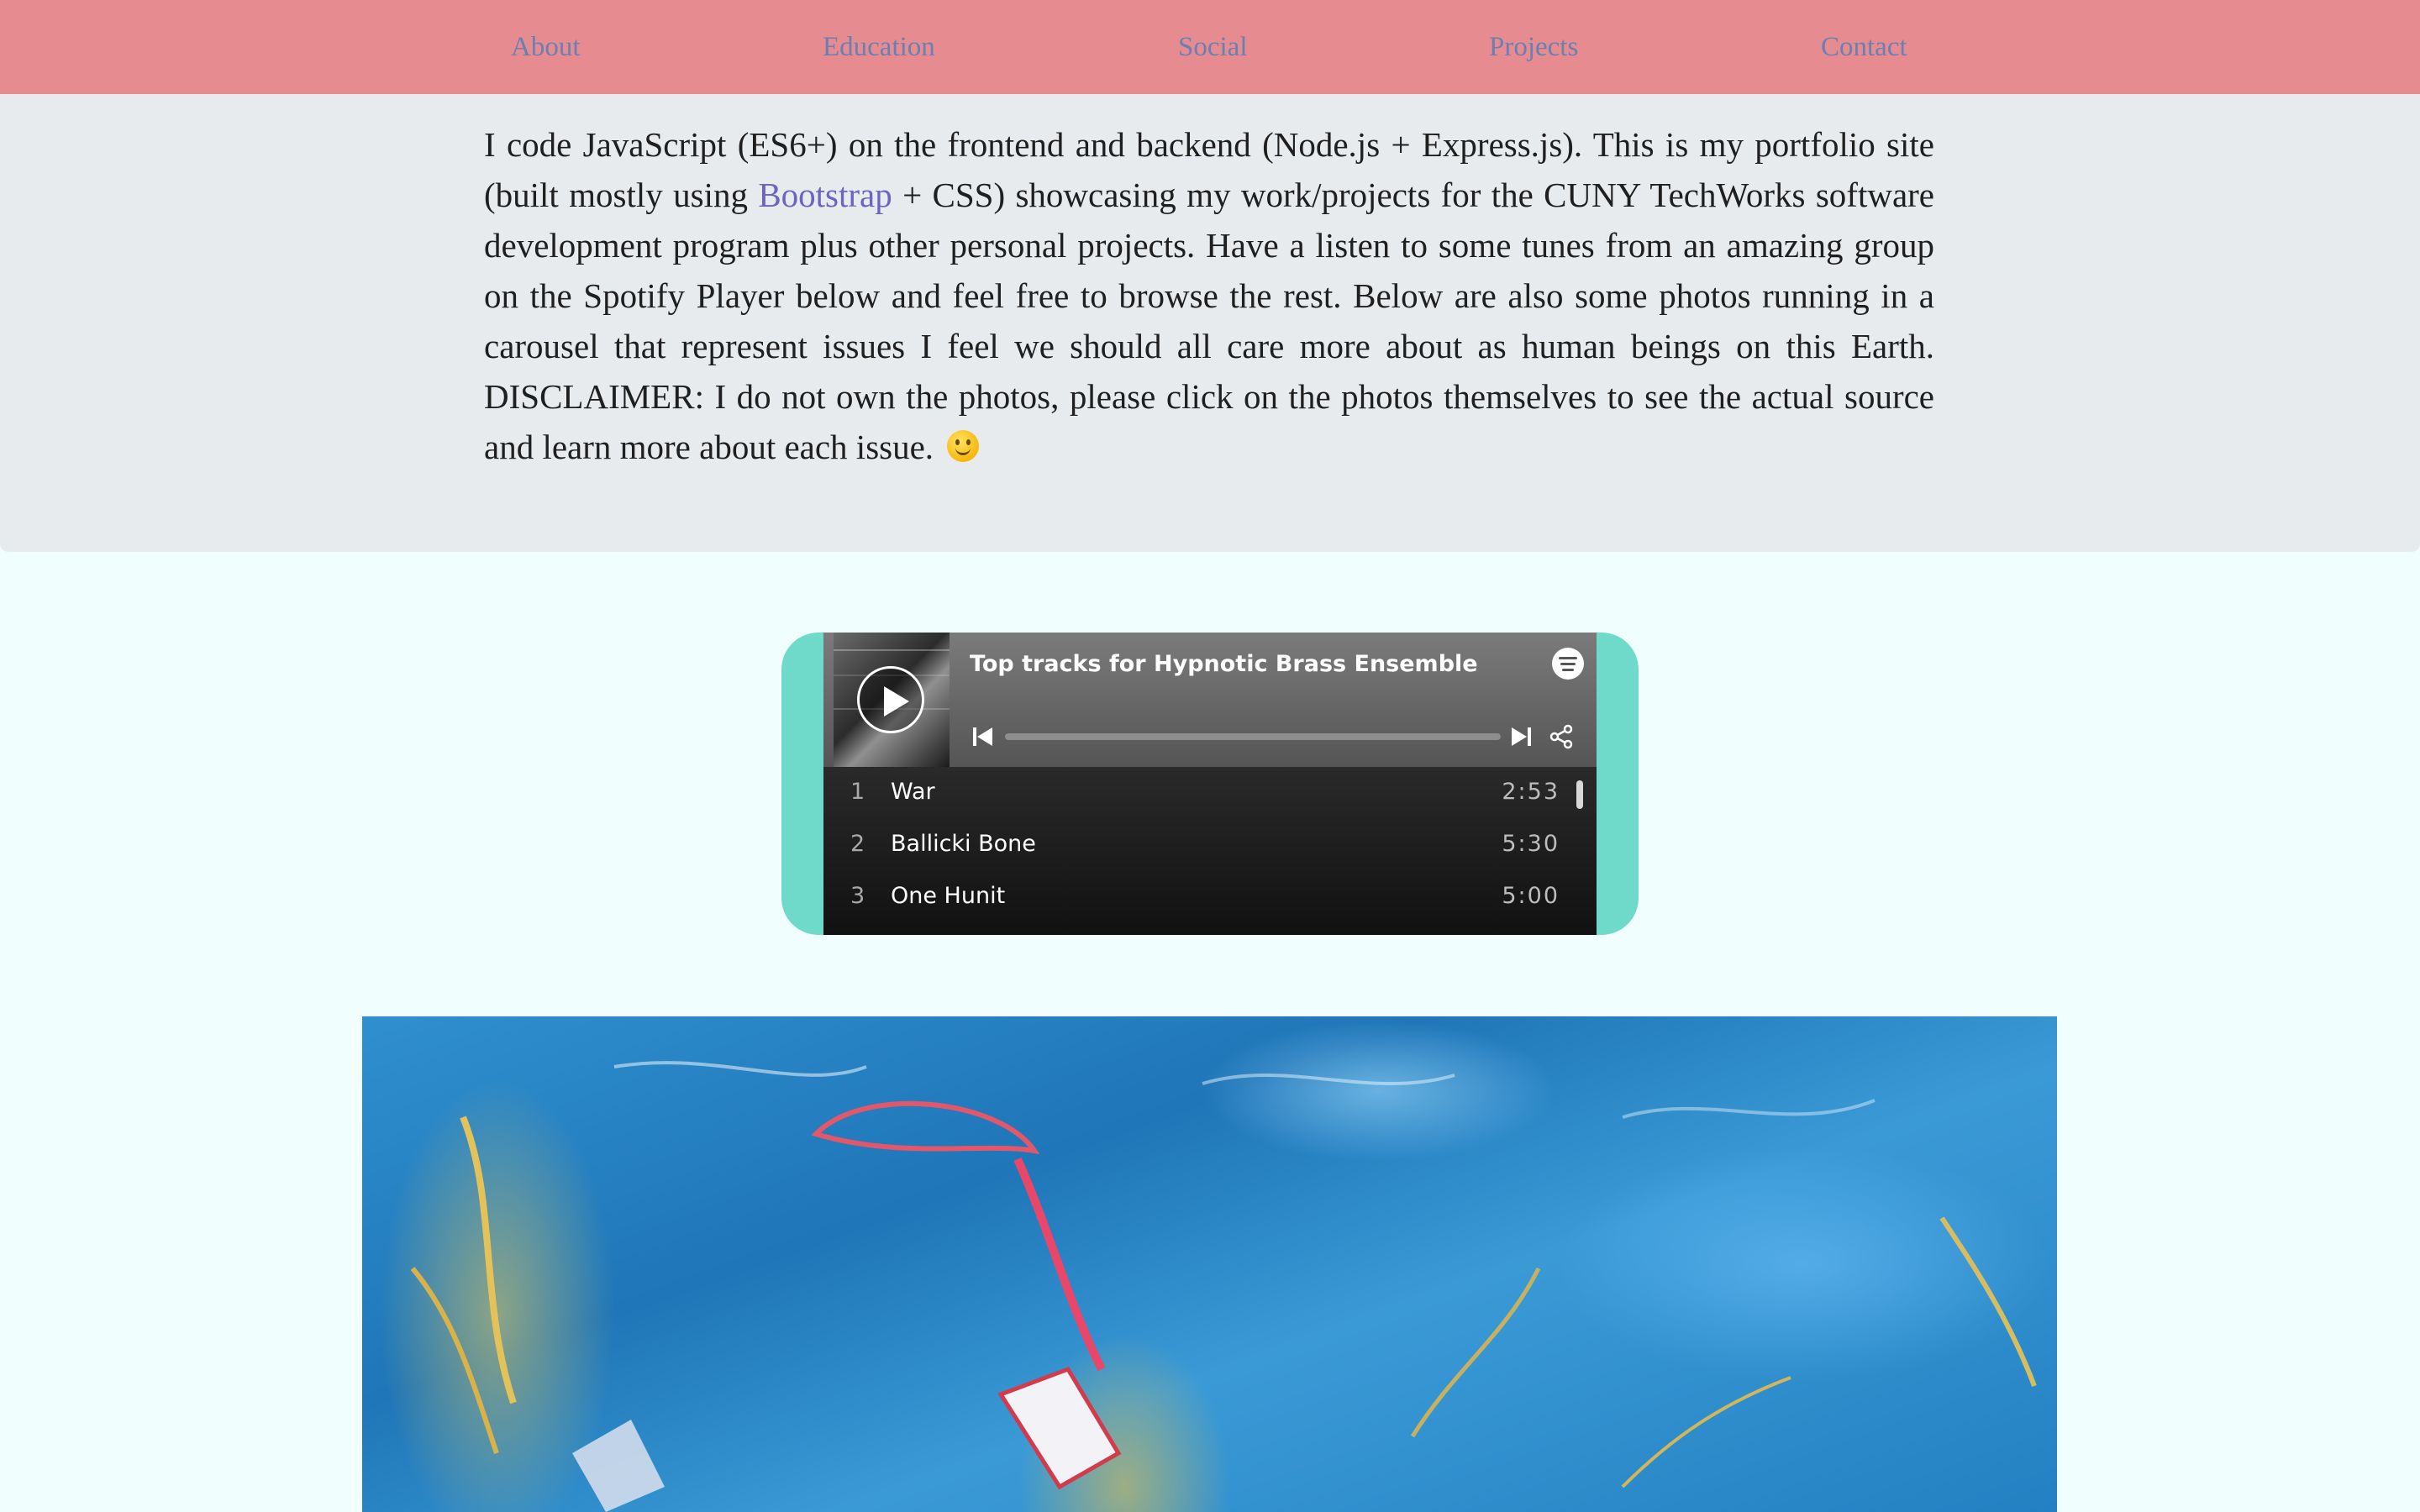 The image size is (2420, 1512). I want to click on navbar: About Education Social Projects Contact, so click(1210, 47).